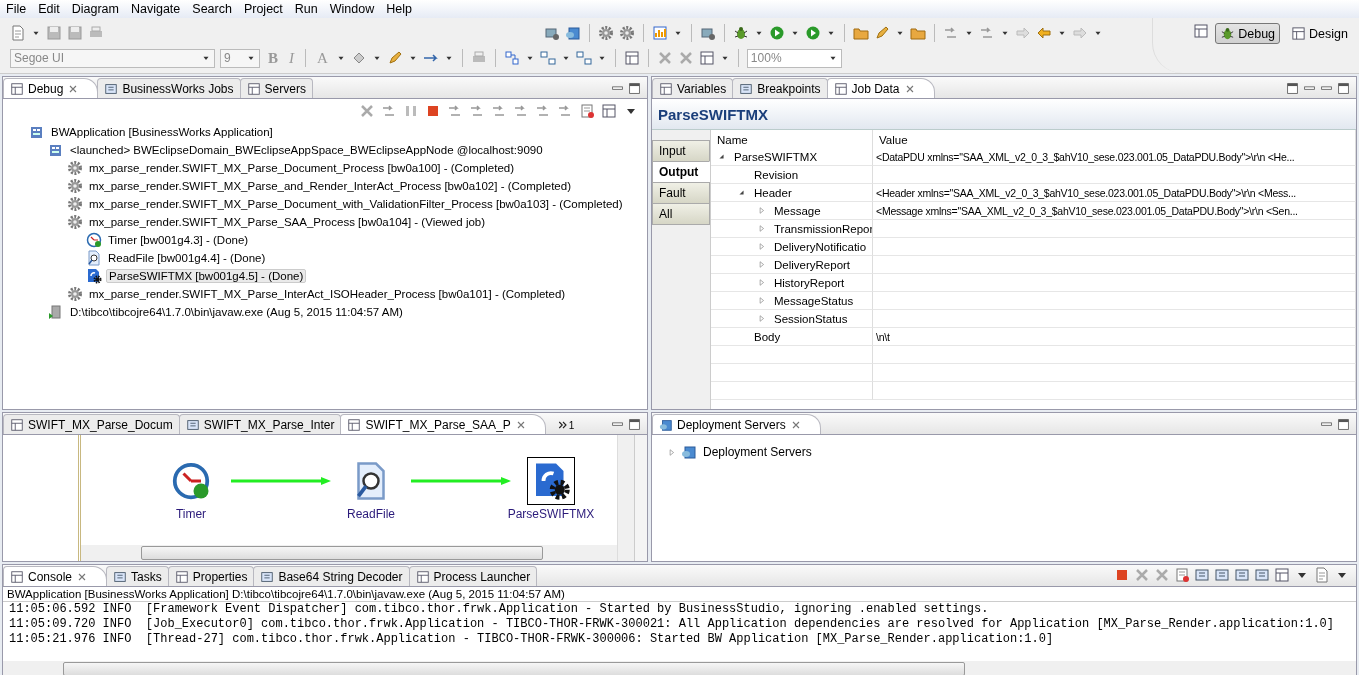 This screenshot has width=1359, height=675. What do you see at coordinates (51, 88) in the screenshot?
I see `view-tab: Debug` at bounding box center [51, 88].